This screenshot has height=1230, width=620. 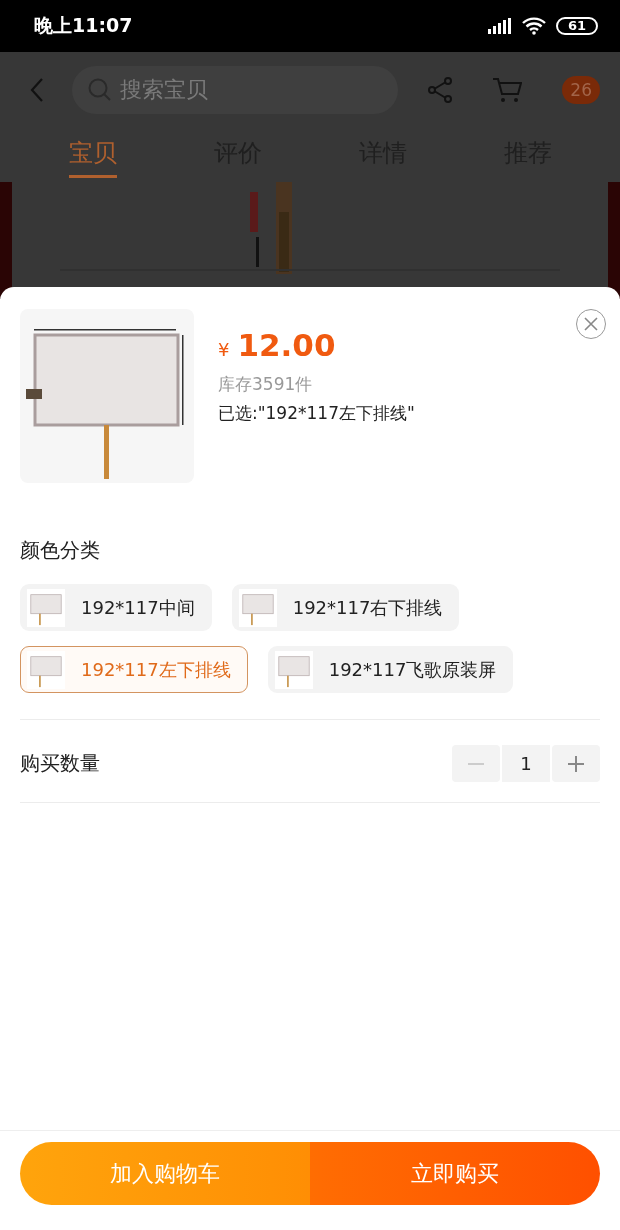 What do you see at coordinates (499, 26) in the screenshot?
I see `signal-icon` at bounding box center [499, 26].